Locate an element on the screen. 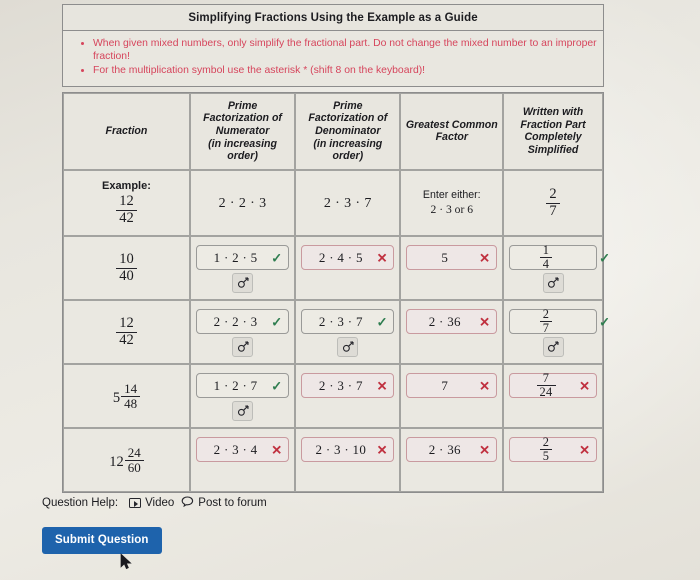 This screenshot has height=580, width=700. greatest-common-factor-answer: 7 ✕ is located at coordinates (452, 396).